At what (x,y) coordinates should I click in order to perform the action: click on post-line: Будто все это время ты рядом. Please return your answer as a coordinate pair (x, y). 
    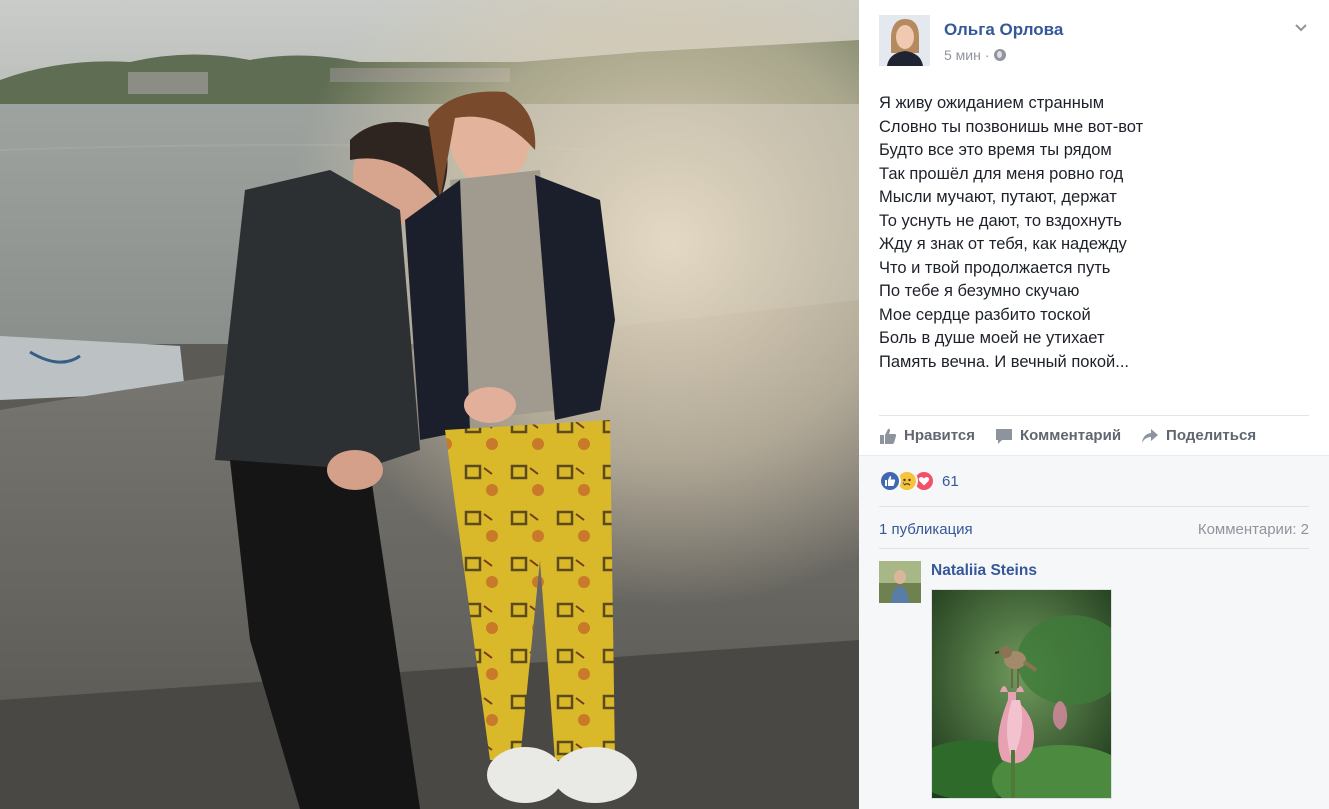
    Looking at the image, I should click on (995, 150).